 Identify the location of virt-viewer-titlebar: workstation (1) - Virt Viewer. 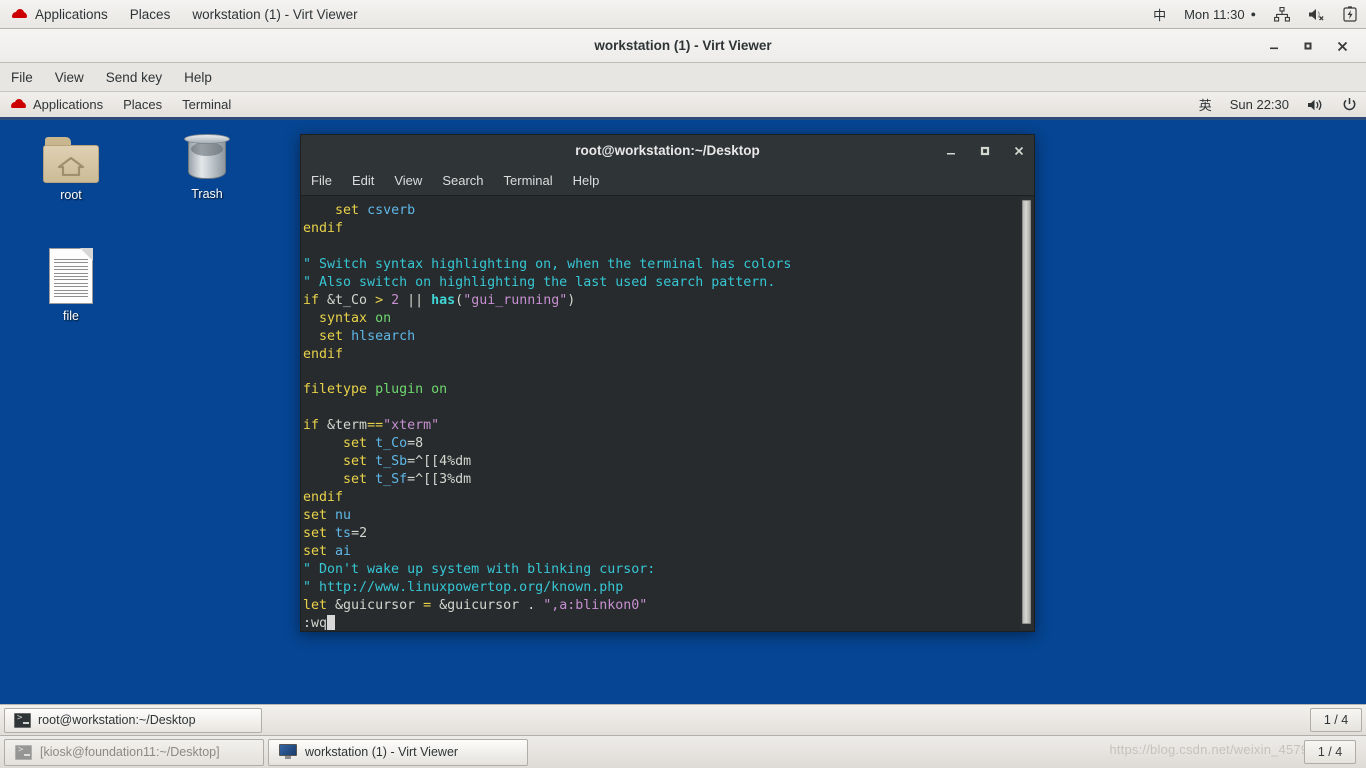
(683, 46).